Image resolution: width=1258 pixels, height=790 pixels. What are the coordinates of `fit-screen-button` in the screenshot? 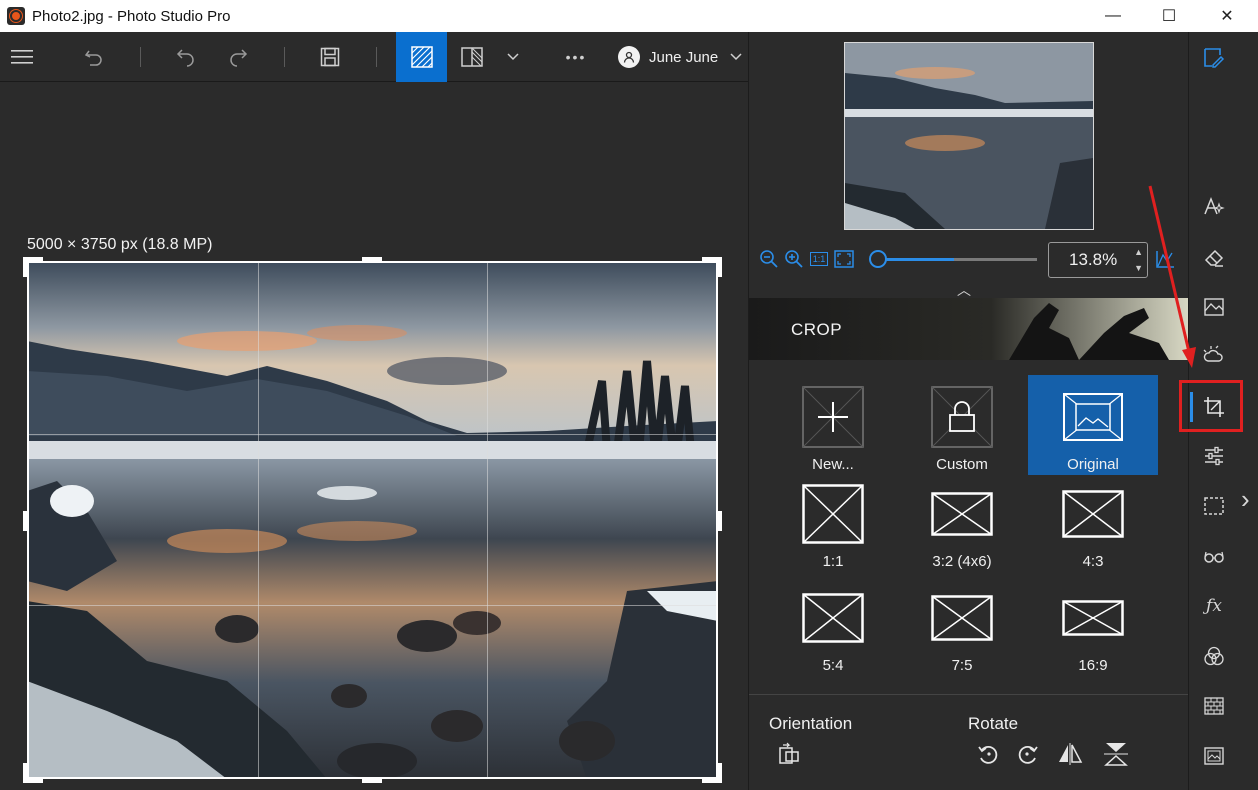 It's located at (844, 259).